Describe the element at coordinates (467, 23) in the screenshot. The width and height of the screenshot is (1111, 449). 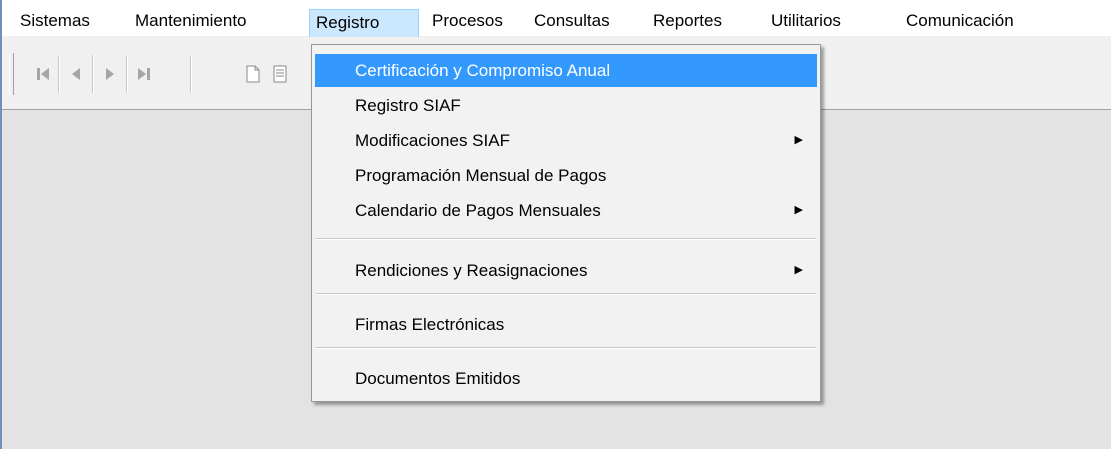
I see `menu-procesos: Procesos` at that location.